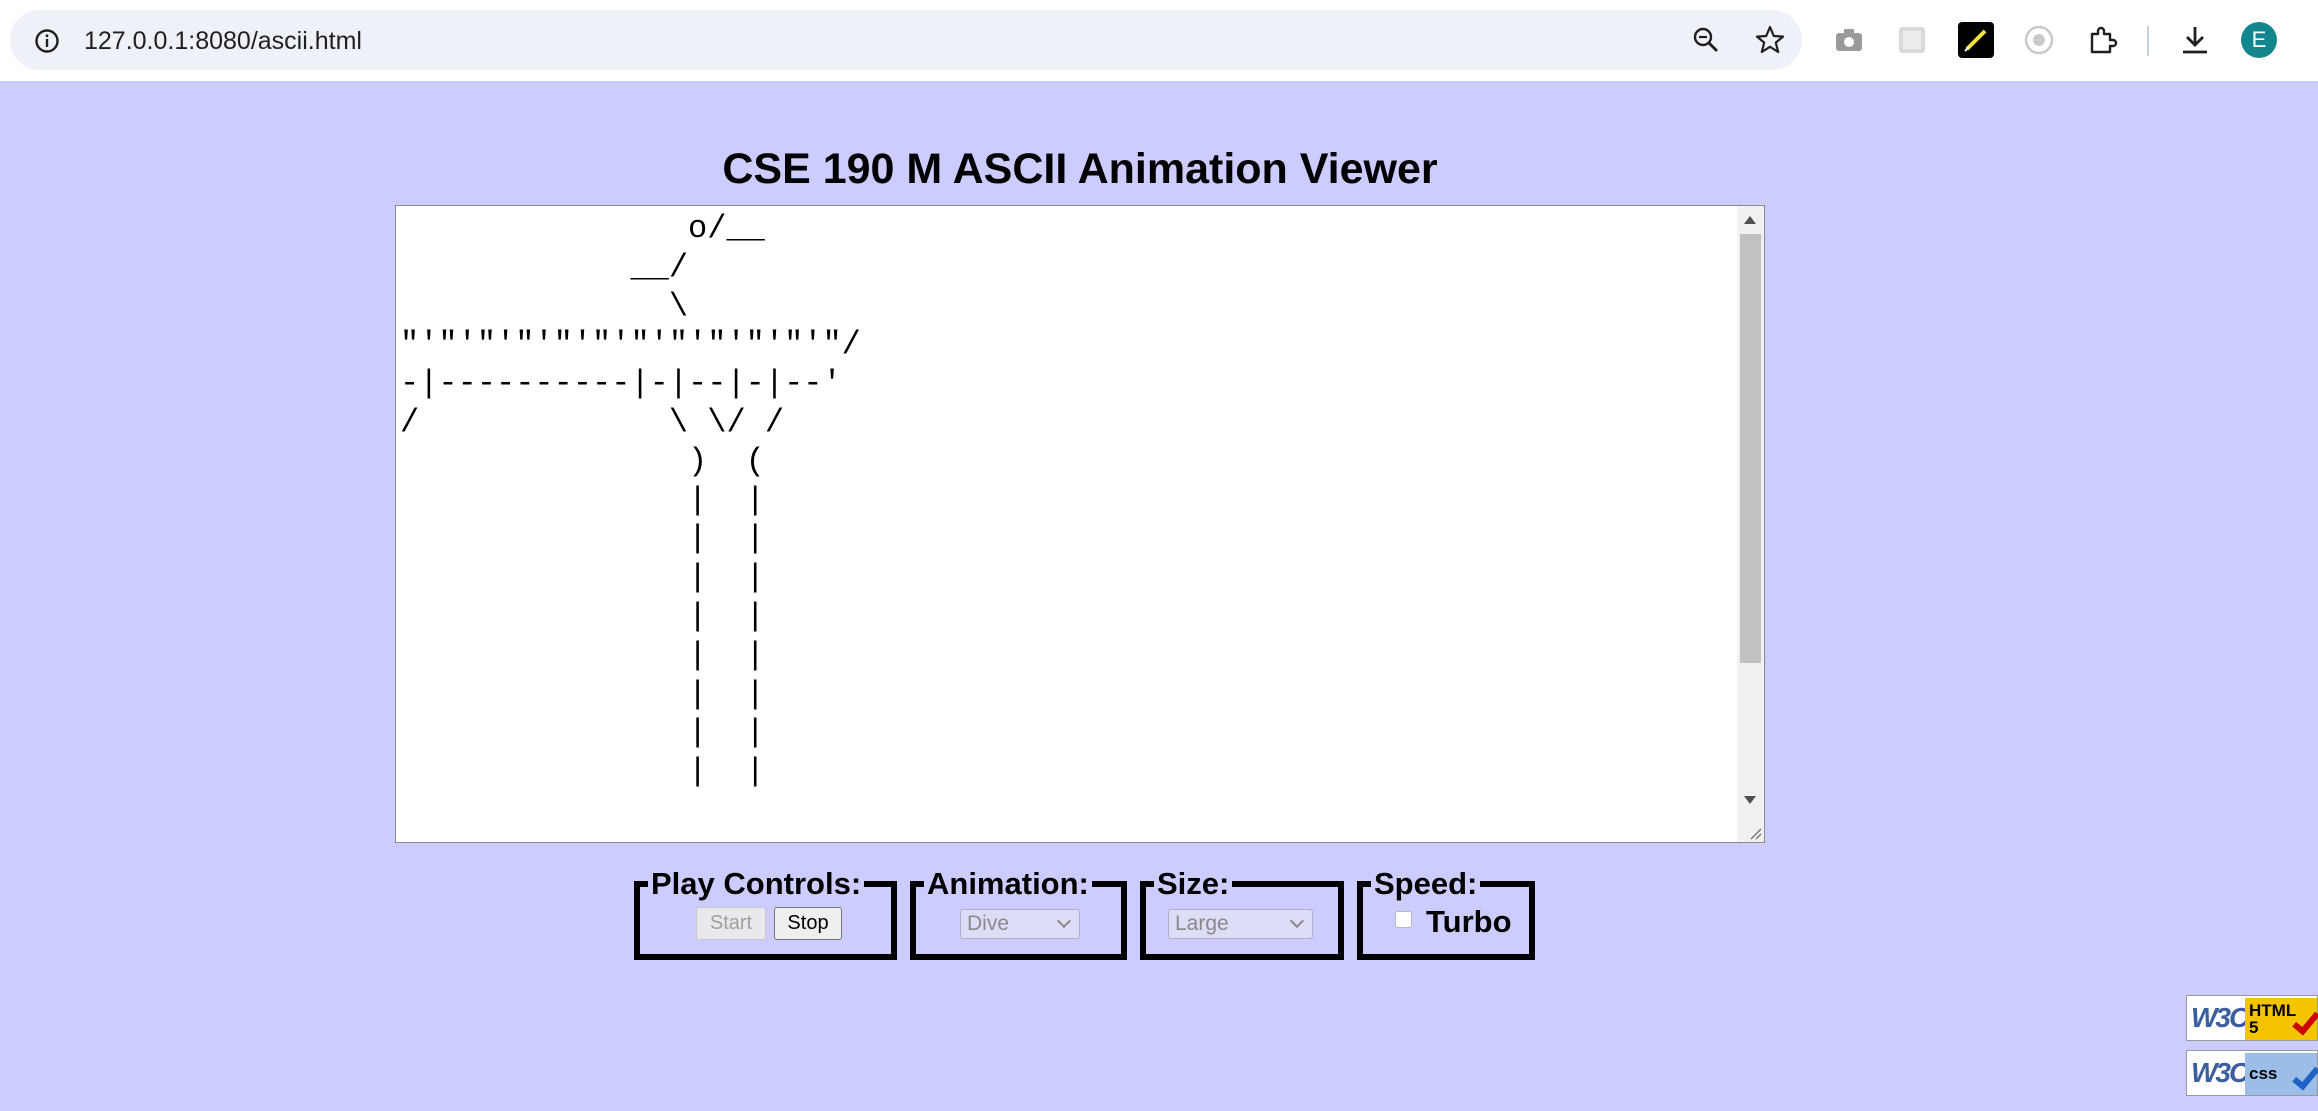  I want to click on record-icon, so click(2039, 40).